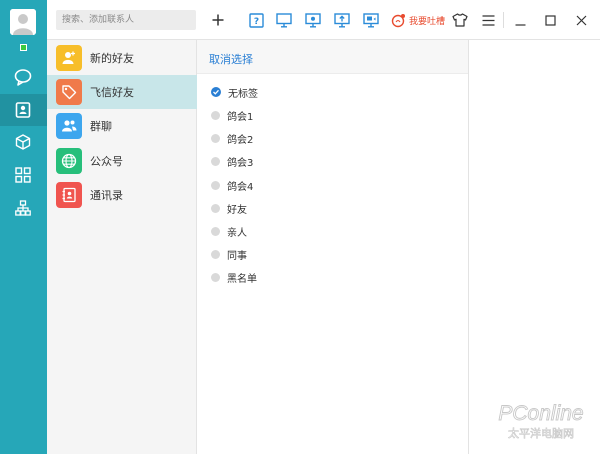  Describe the element at coordinates (541, 433) in the screenshot. I see `watermark-subtext: 太平洋电脑网` at that location.